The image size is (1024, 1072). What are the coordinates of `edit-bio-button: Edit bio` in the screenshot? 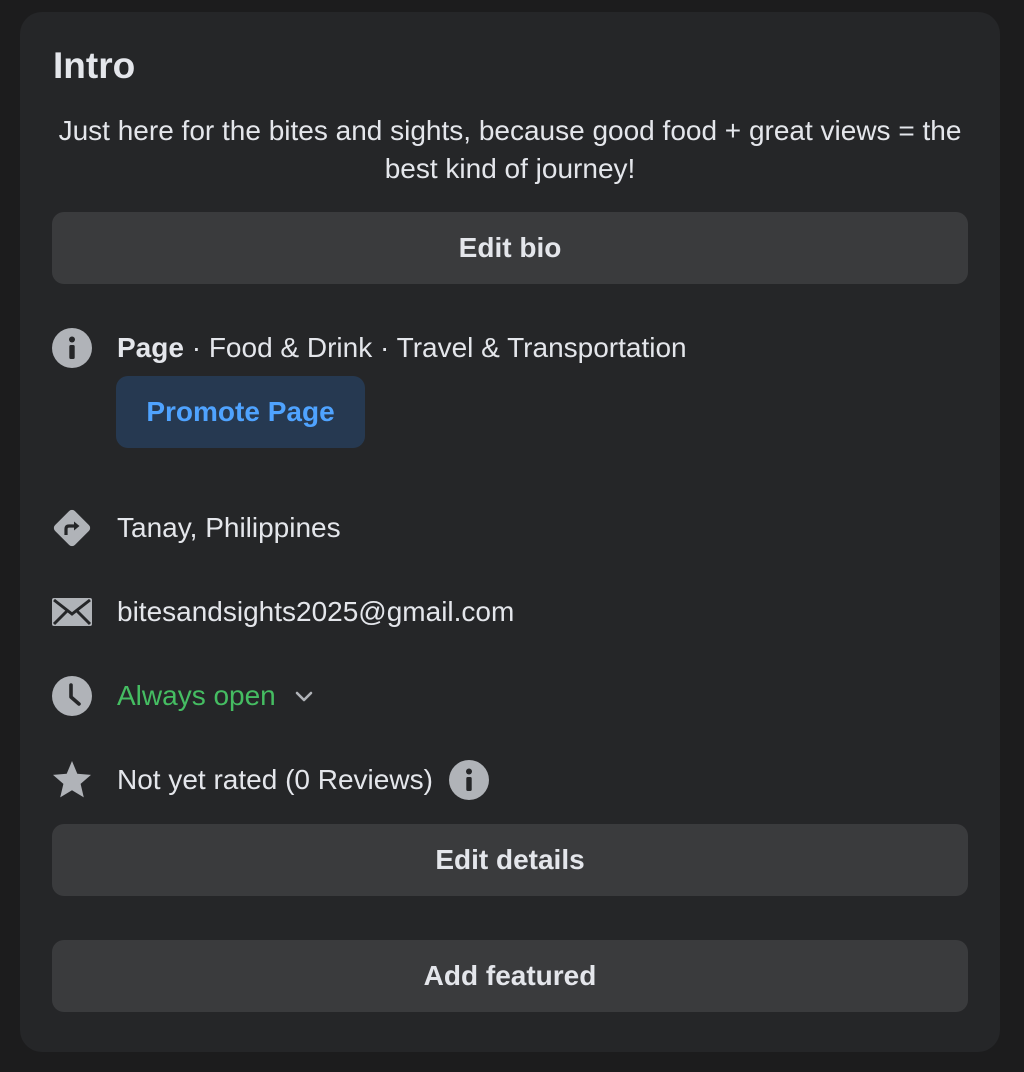 It's located at (510, 248).